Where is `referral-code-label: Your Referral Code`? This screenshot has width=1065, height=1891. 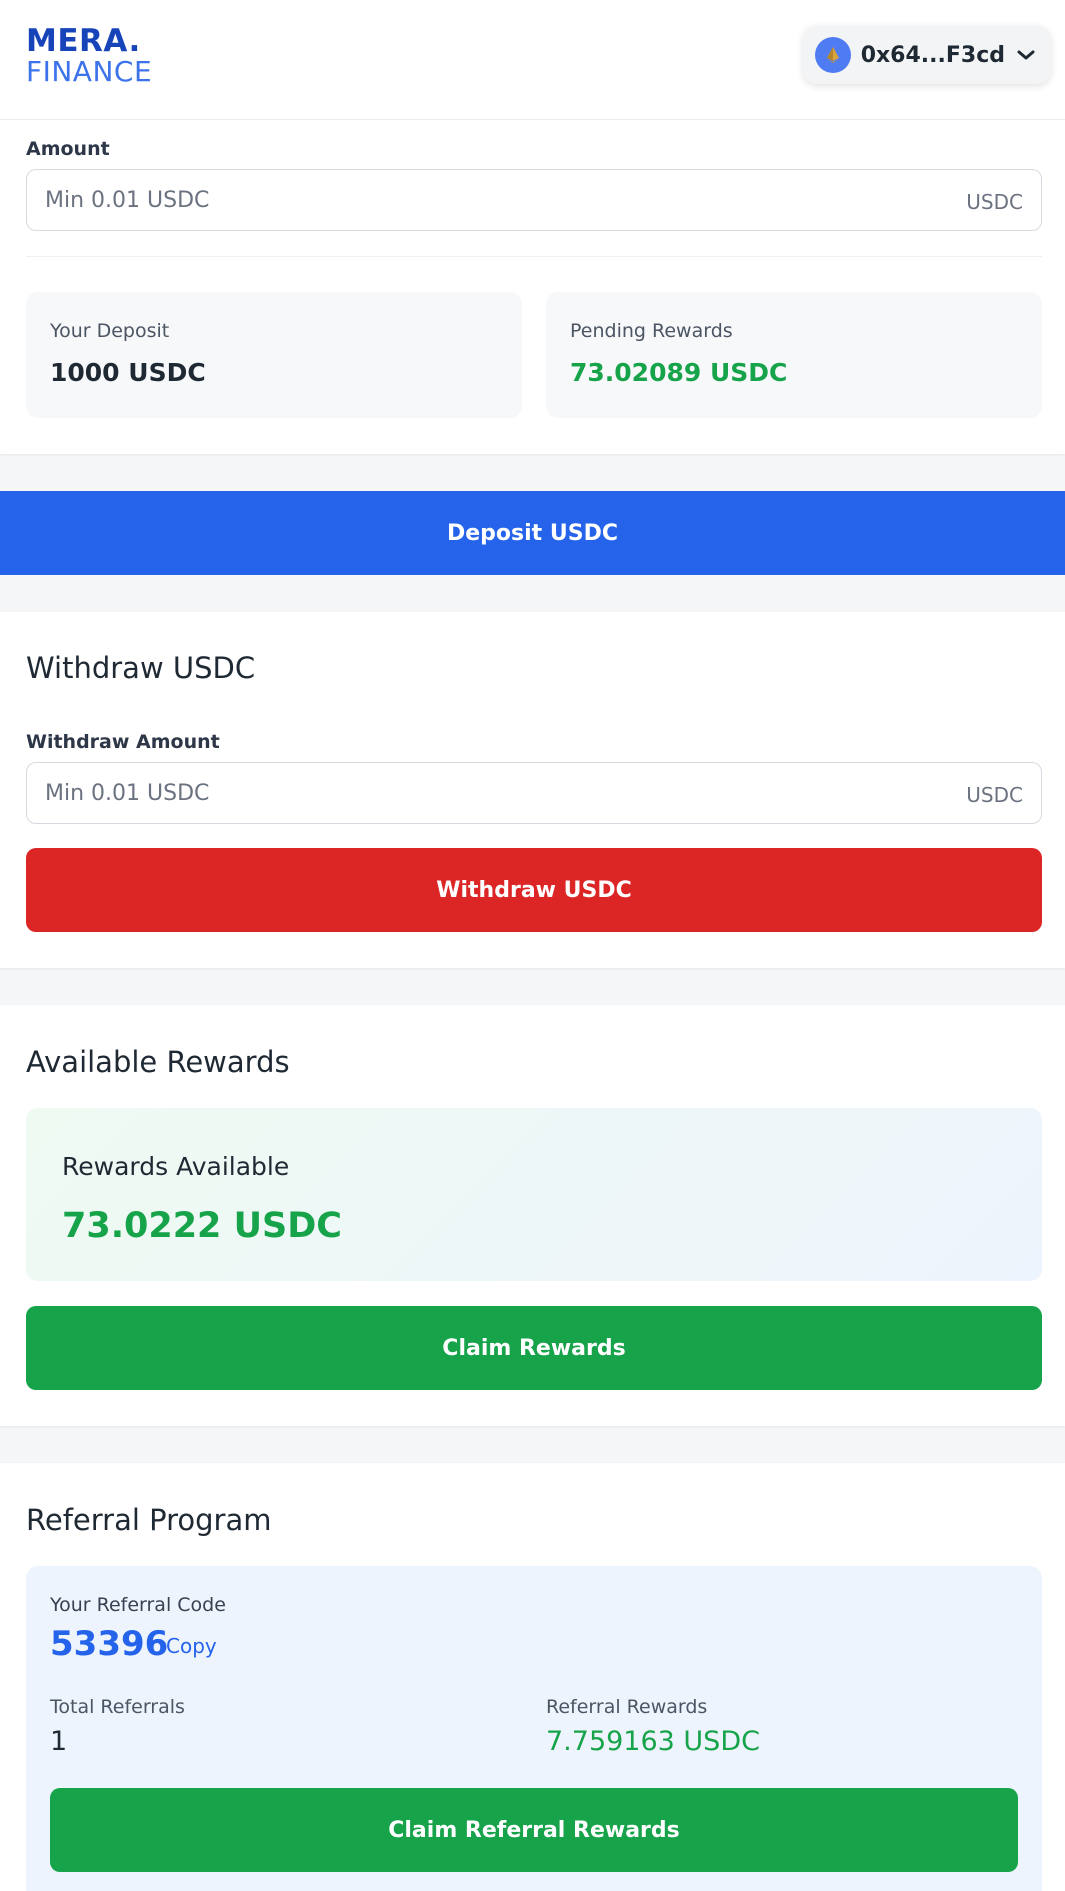 referral-code-label: Your Referral Code is located at coordinates (138, 1605).